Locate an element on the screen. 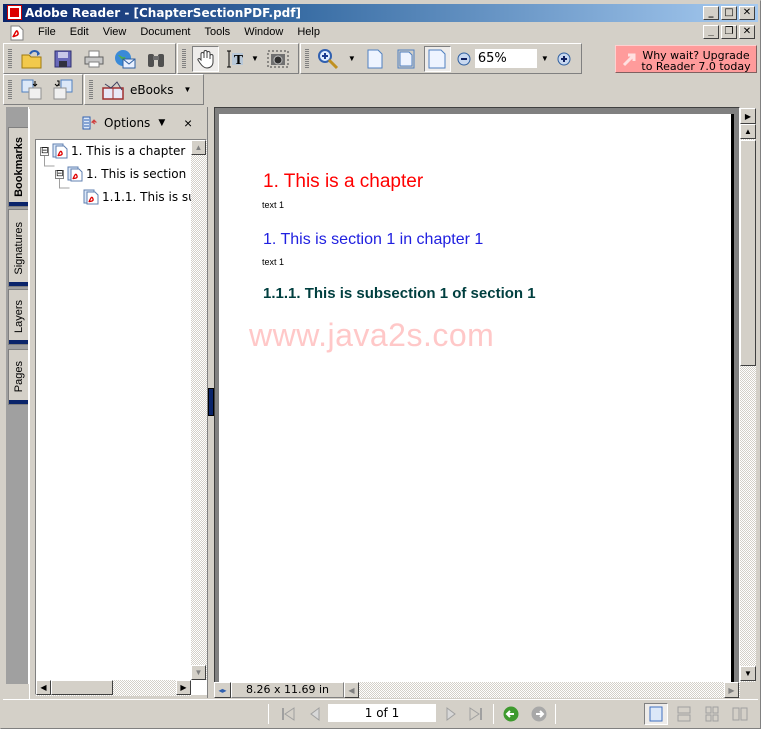  bookmark-item: ⊟ 1. This is a chapter is located at coordinates (112, 151).